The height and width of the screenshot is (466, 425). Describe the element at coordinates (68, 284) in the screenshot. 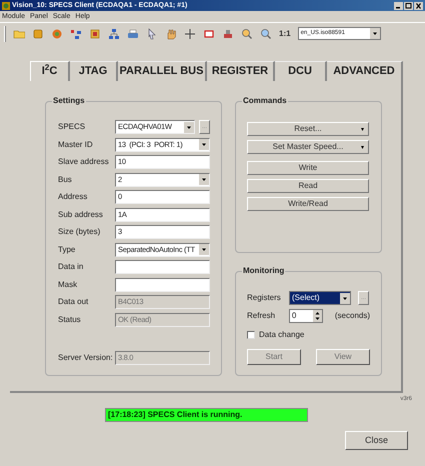

I see `field-label: Mask` at that location.